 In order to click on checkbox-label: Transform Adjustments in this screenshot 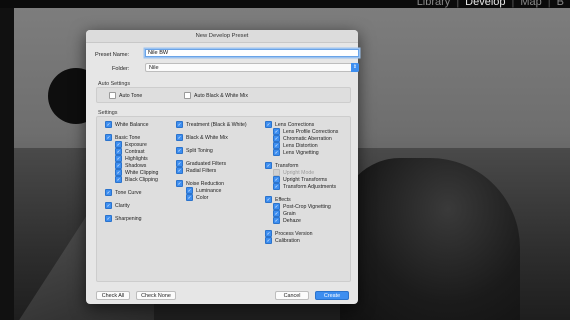, I will do `click(310, 186)`.